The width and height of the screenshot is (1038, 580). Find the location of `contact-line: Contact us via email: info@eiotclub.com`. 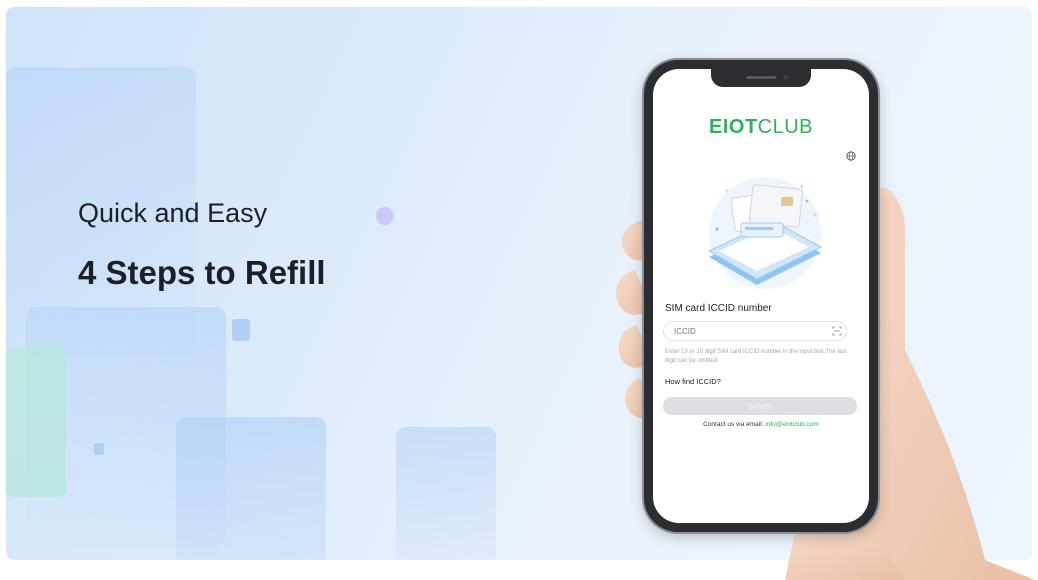

contact-line: Contact us via email: info@eiotclub.com is located at coordinates (761, 424).